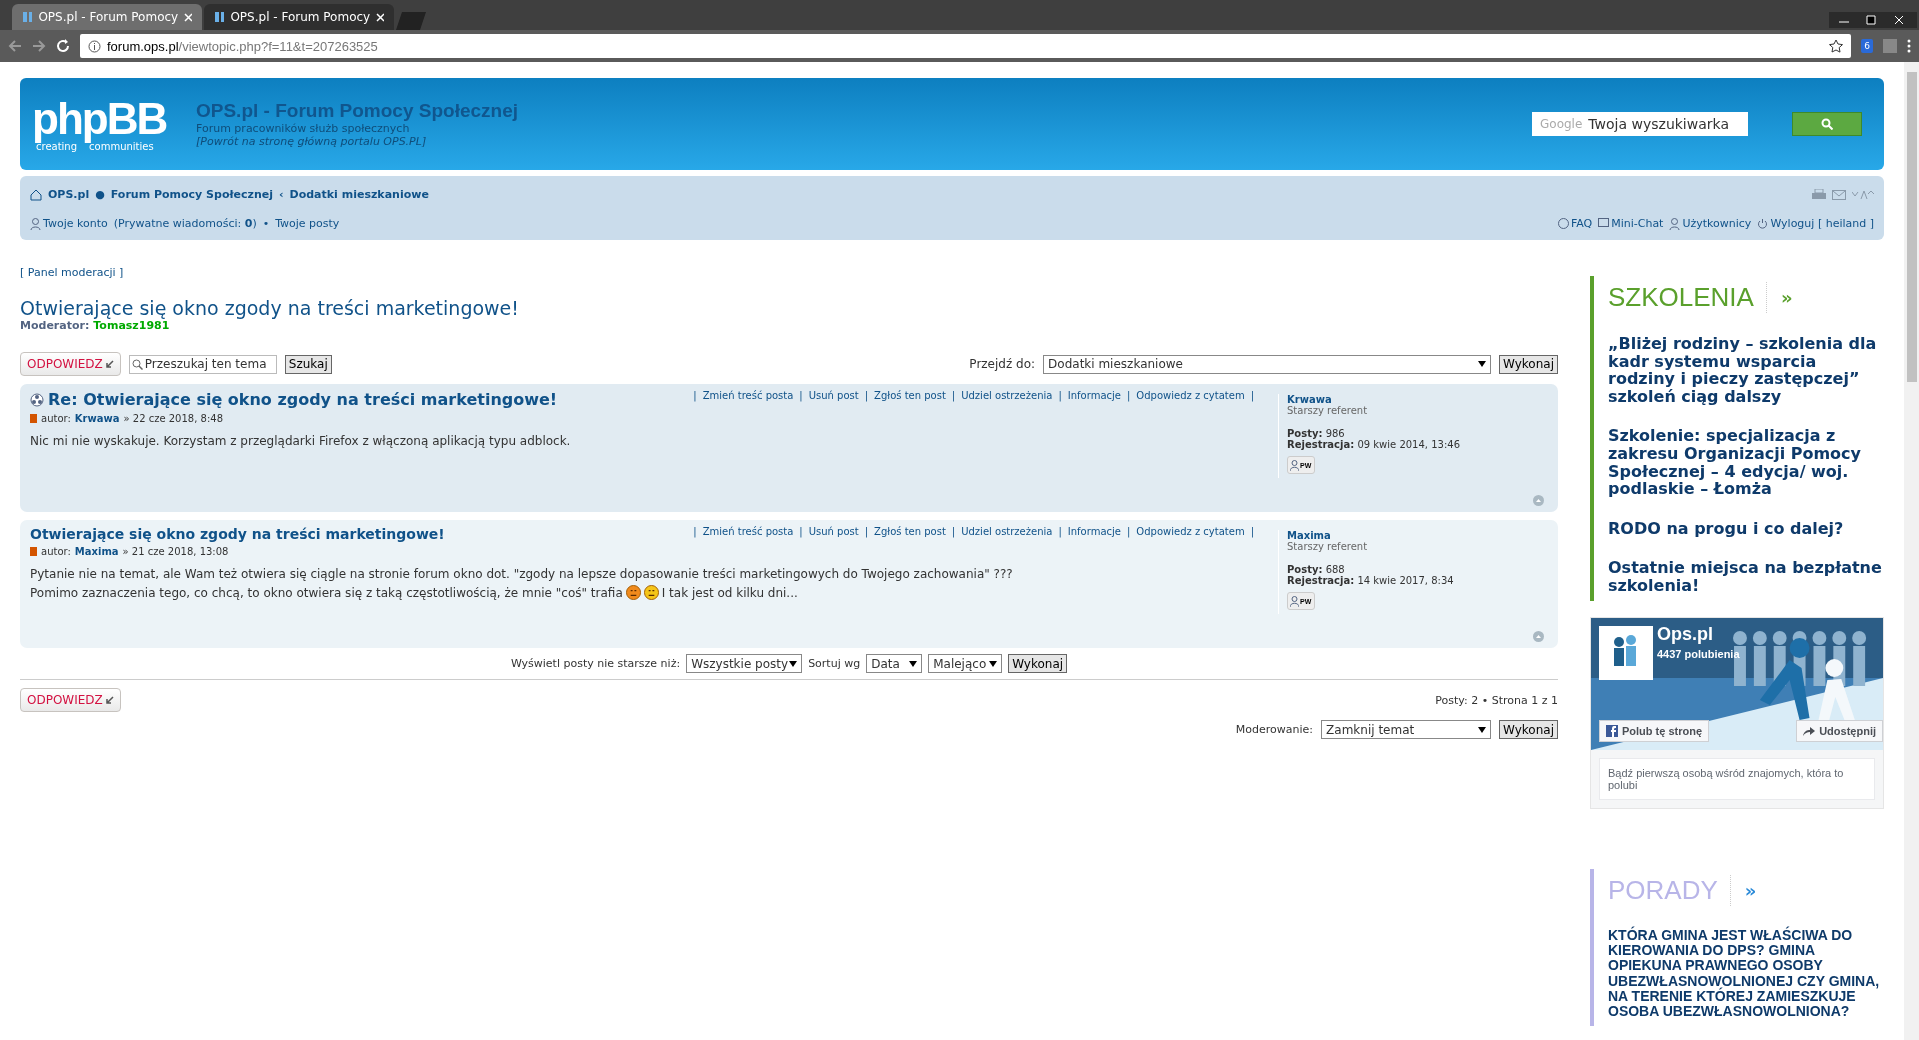  What do you see at coordinates (789, 308) in the screenshot?
I see `topic-title: Otwierające się okno zgody na treści marketingowe!` at bounding box center [789, 308].